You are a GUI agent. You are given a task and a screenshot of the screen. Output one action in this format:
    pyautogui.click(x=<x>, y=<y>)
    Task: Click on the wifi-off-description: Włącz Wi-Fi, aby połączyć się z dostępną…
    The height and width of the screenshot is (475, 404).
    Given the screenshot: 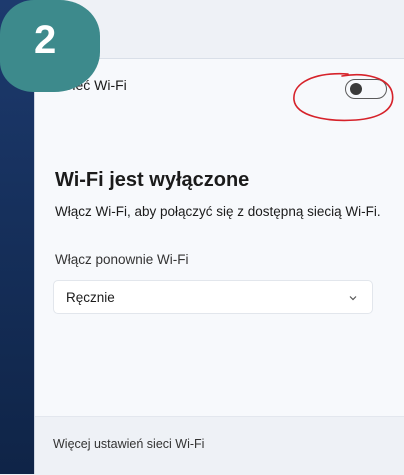 What is the action you would take?
    pyautogui.click(x=218, y=211)
    